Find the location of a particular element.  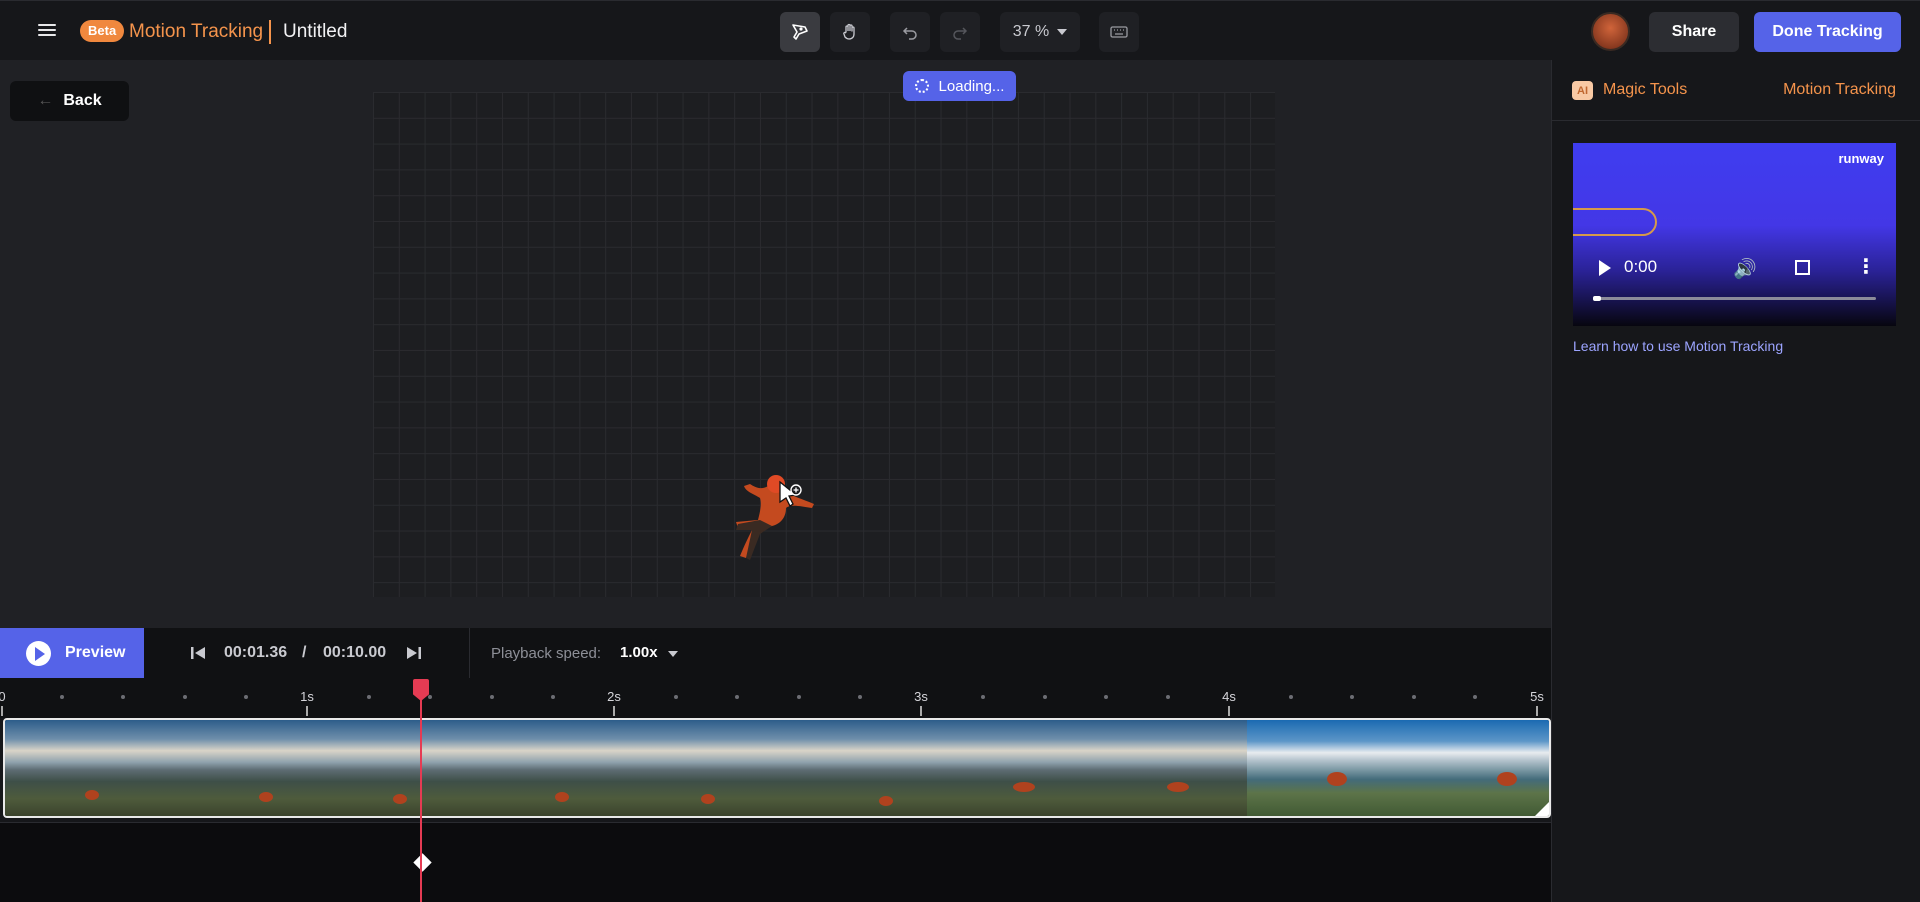

tutorial-video-player: runway 0:00 🔊 ⋮ is located at coordinates (1734, 234).